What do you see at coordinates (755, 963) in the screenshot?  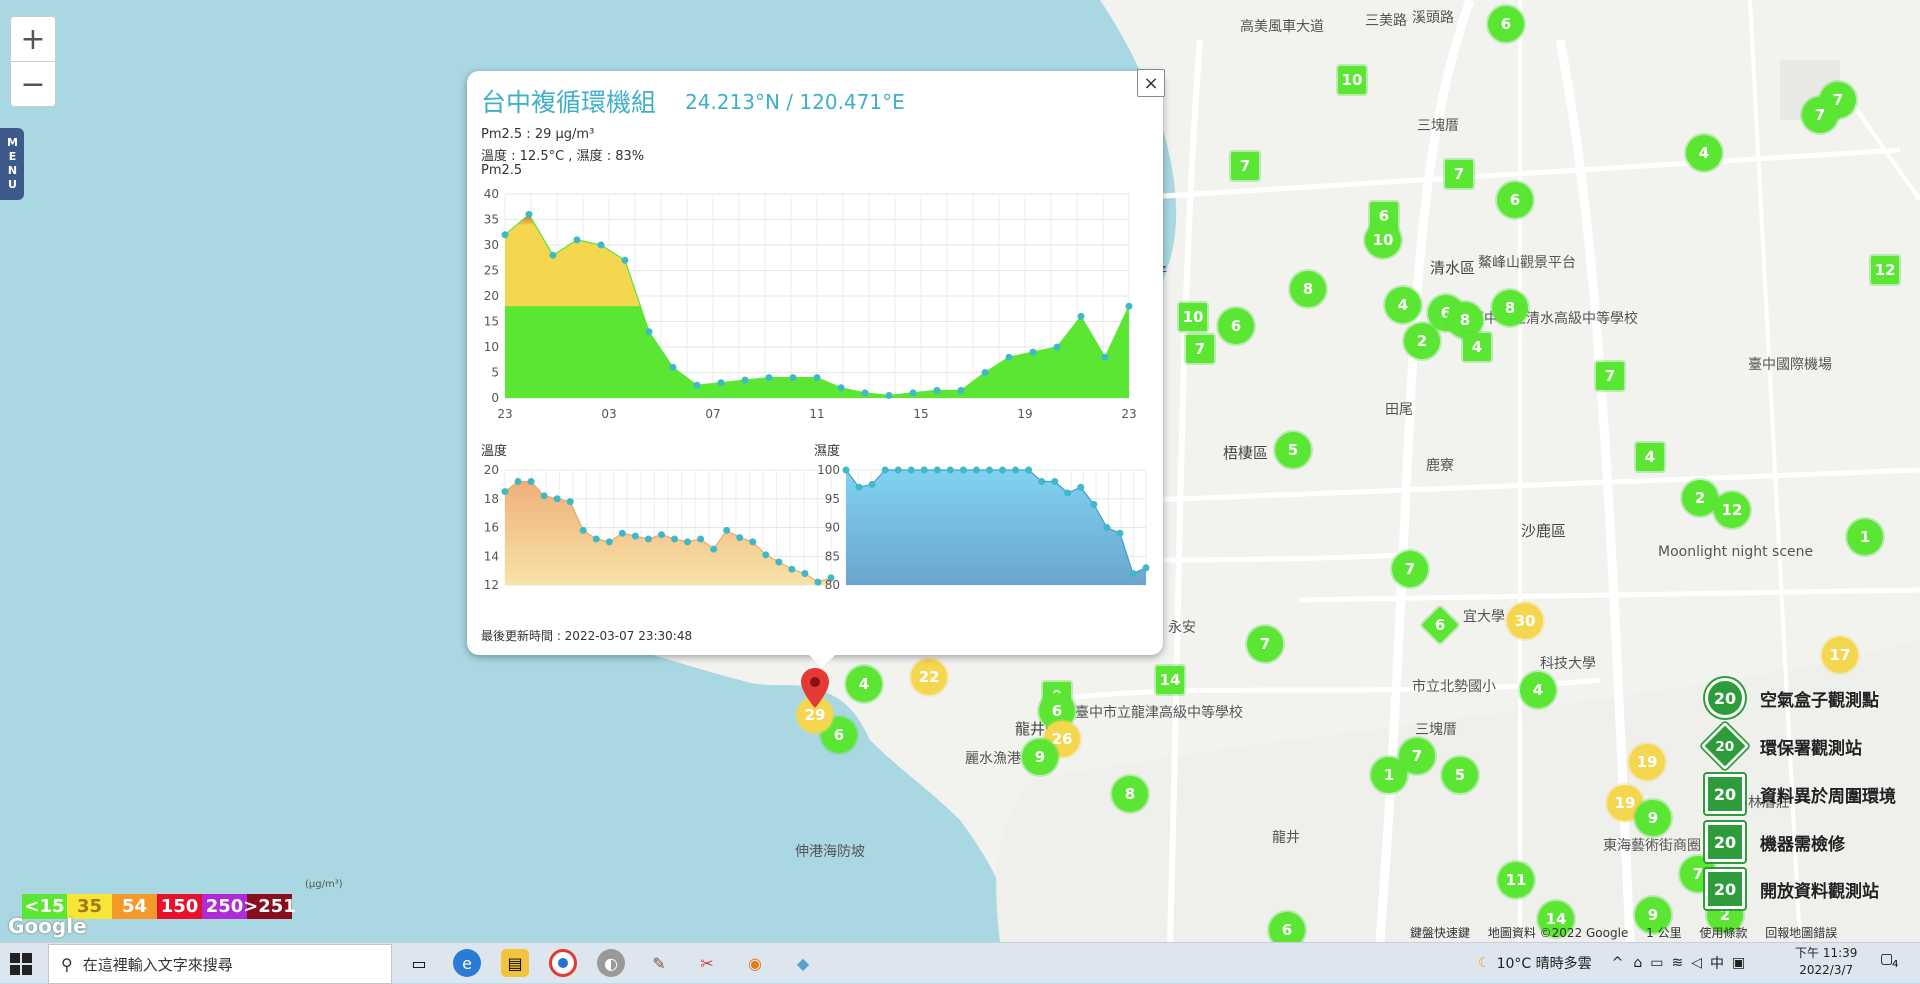 I see `blender-icon: ◉` at bounding box center [755, 963].